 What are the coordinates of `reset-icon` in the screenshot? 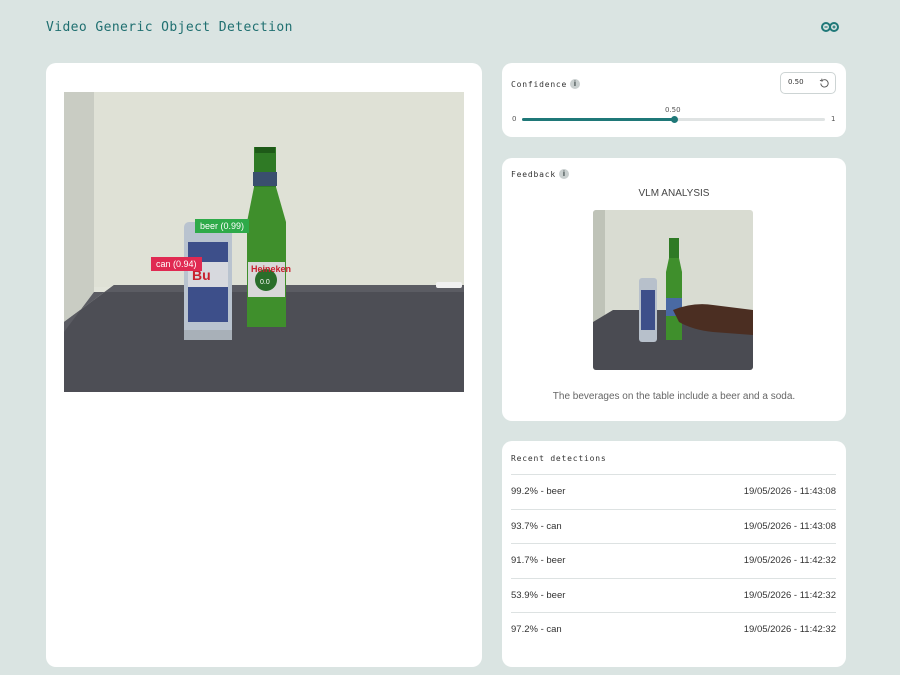 It's located at (824, 83).